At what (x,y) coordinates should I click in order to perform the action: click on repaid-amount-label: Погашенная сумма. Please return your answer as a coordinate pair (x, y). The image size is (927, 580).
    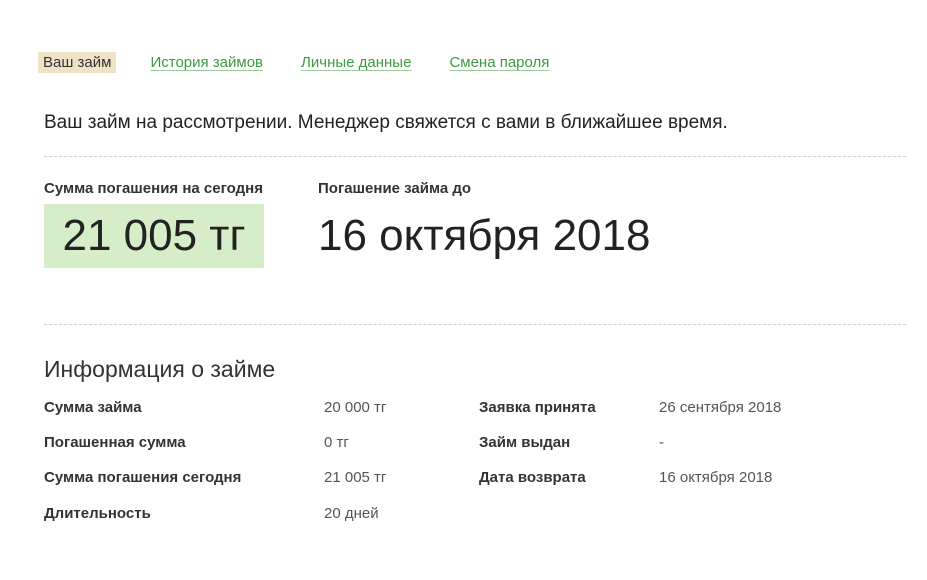
    Looking at the image, I should click on (115, 442).